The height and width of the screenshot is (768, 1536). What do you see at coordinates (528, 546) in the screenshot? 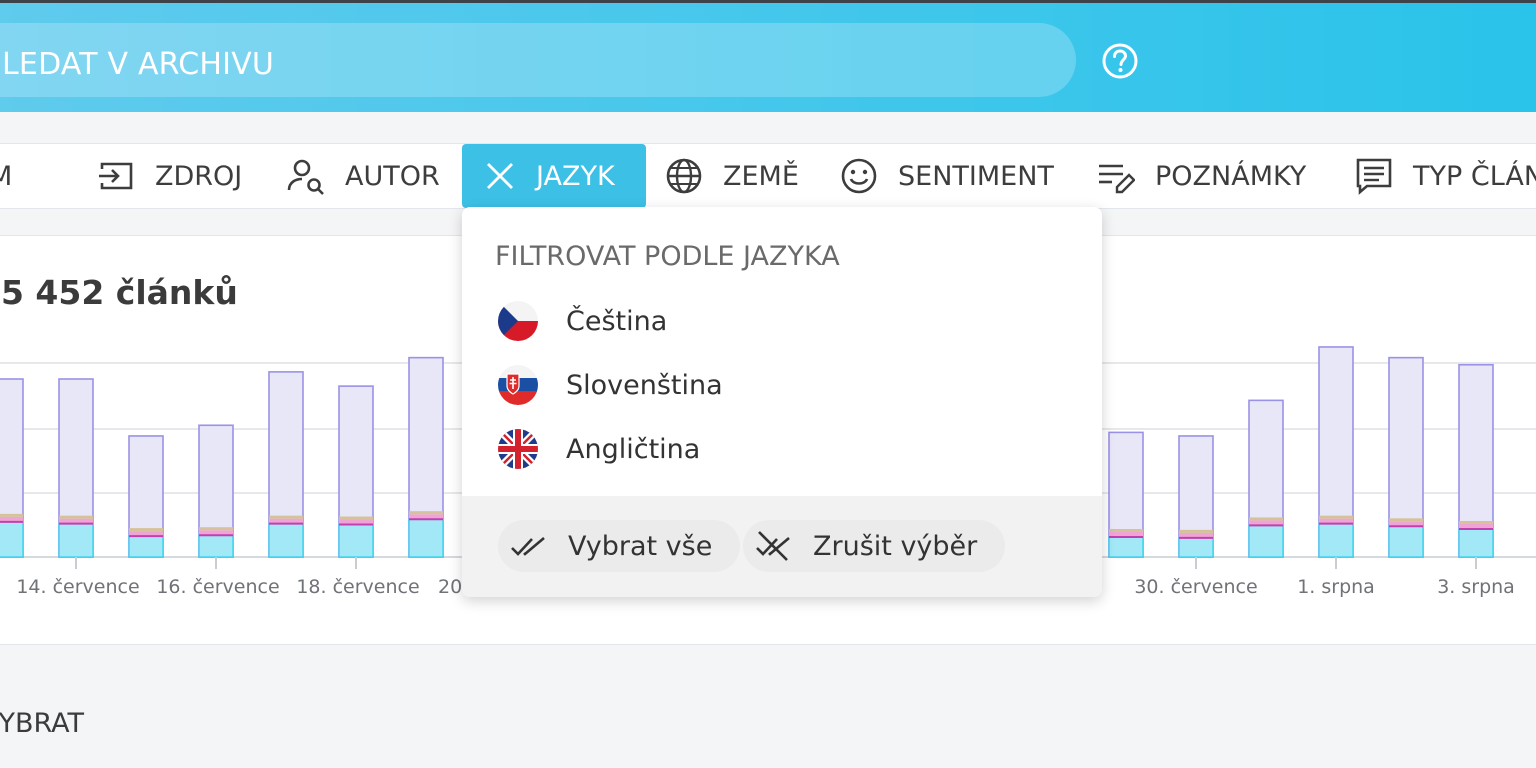
I see `double-check-icon` at bounding box center [528, 546].